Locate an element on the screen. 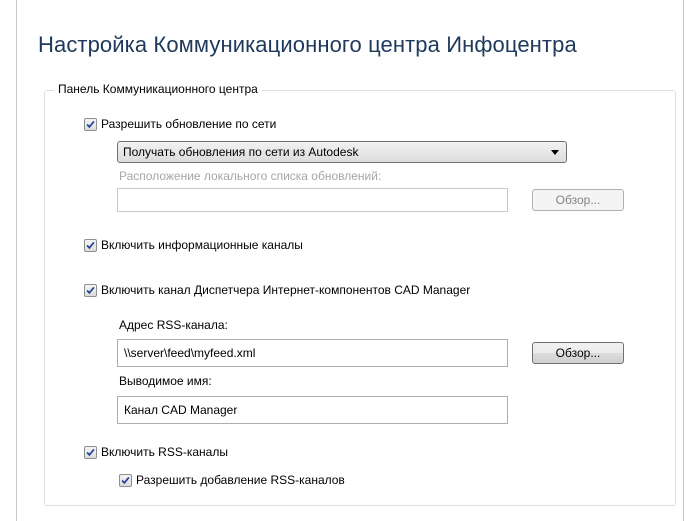 This screenshot has height=521, width=700. enable-network-updates-checkbox is located at coordinates (90, 124).